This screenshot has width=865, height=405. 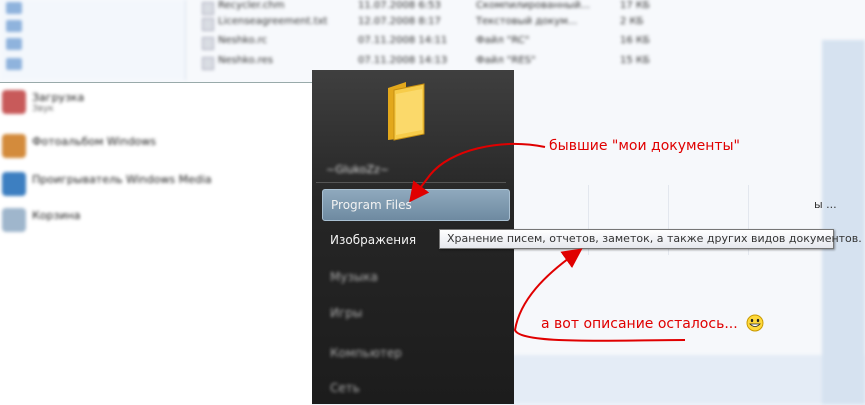 I want to click on music-item: Музыка, so click(x=415, y=277).